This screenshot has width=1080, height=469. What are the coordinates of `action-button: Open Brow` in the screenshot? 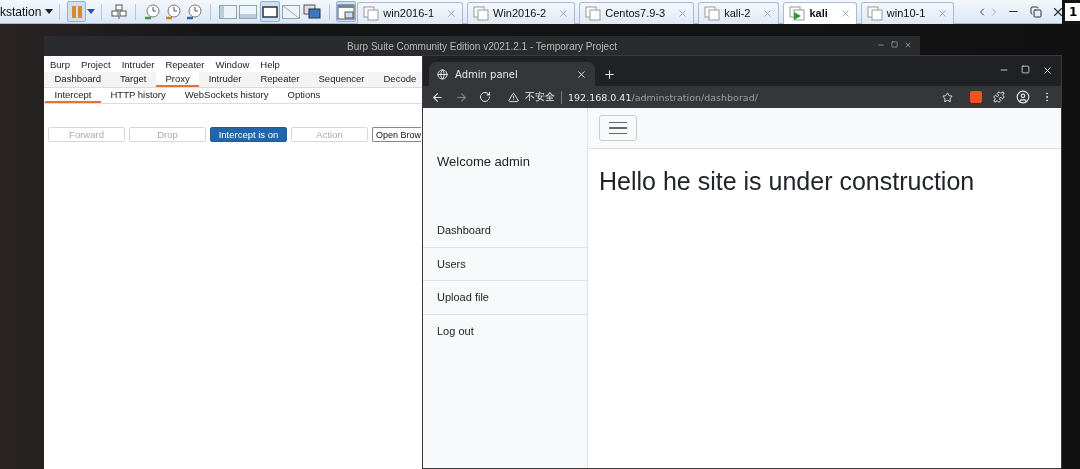 It's located at (396, 134).